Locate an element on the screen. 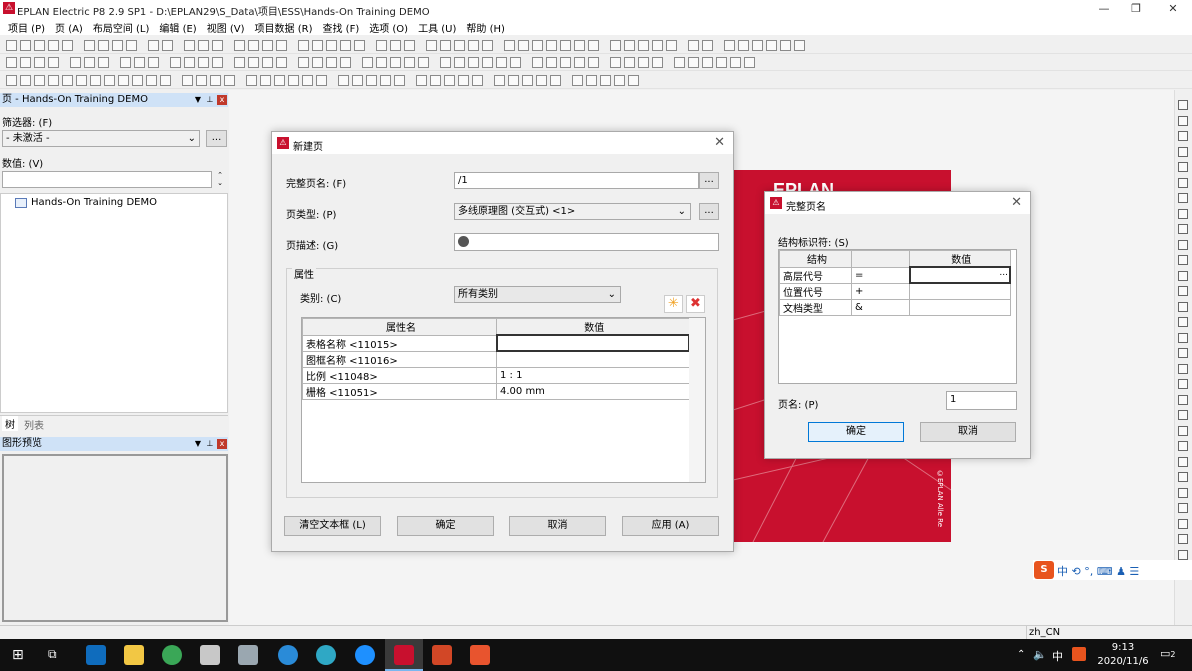  edge-icon is located at coordinates (365, 655).